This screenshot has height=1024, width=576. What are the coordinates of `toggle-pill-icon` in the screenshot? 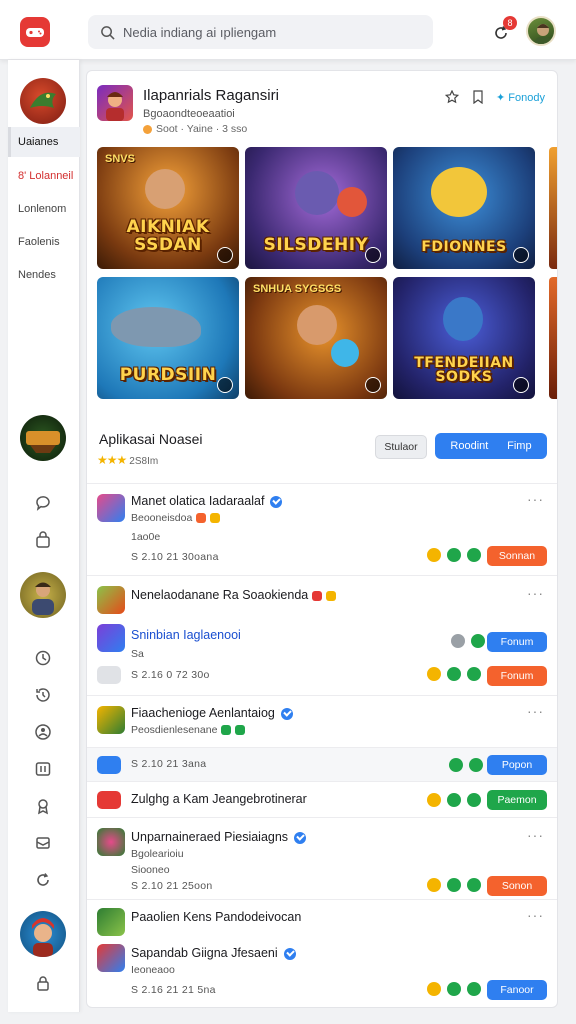 It's located at (109, 675).